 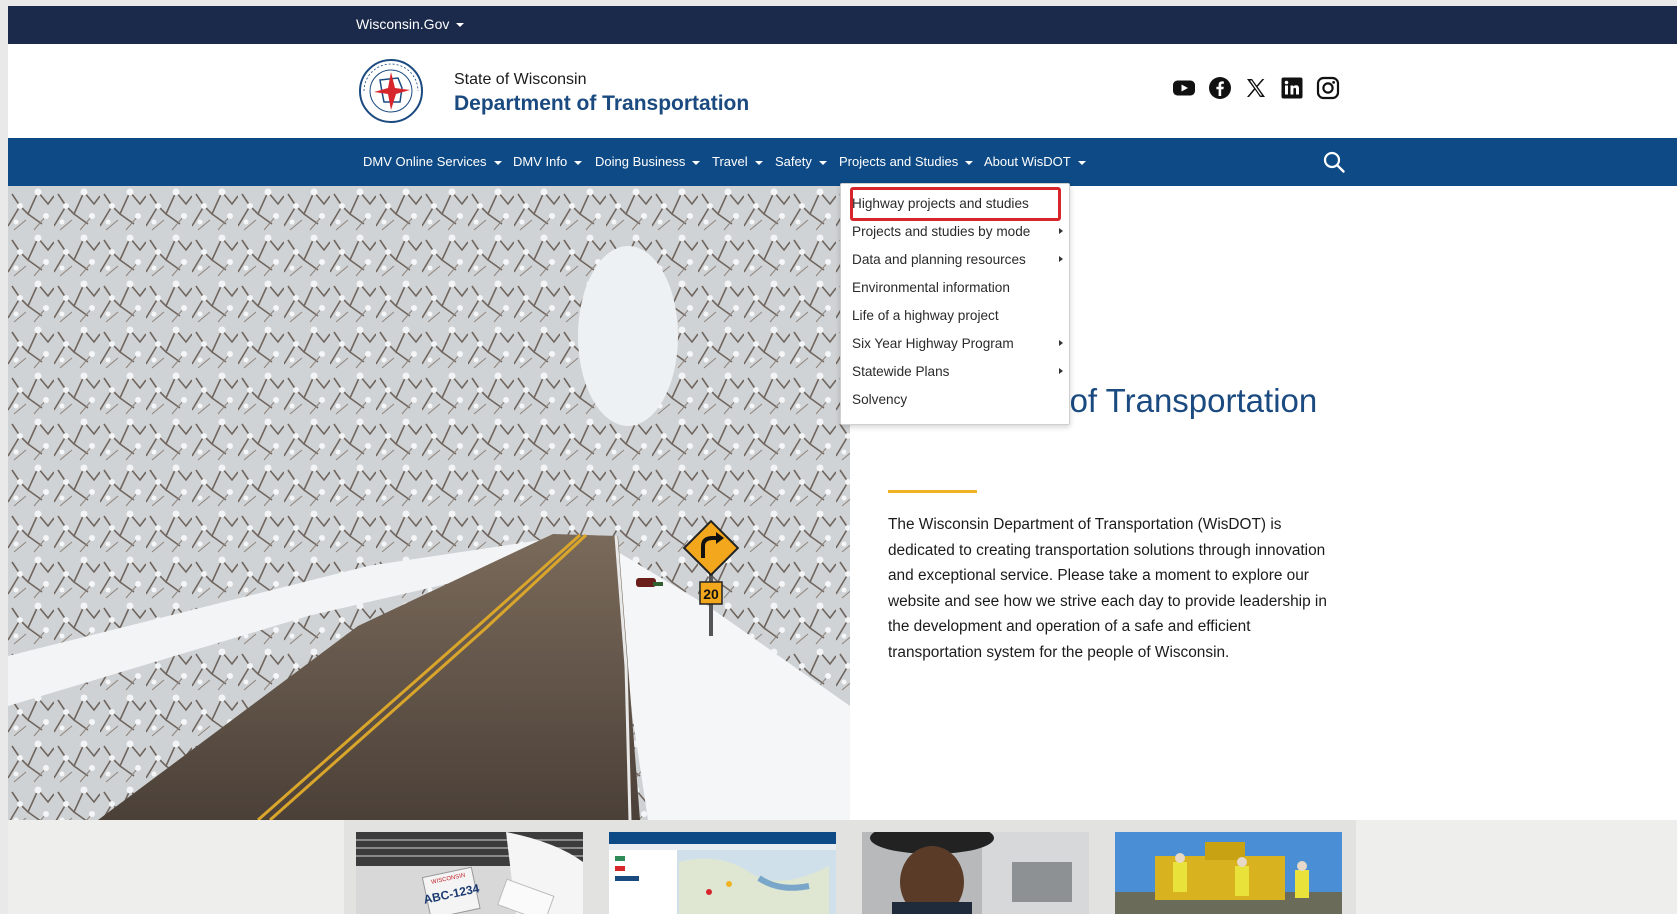 What do you see at coordinates (1228, 873) in the screenshot?
I see `road-crew-photo` at bounding box center [1228, 873].